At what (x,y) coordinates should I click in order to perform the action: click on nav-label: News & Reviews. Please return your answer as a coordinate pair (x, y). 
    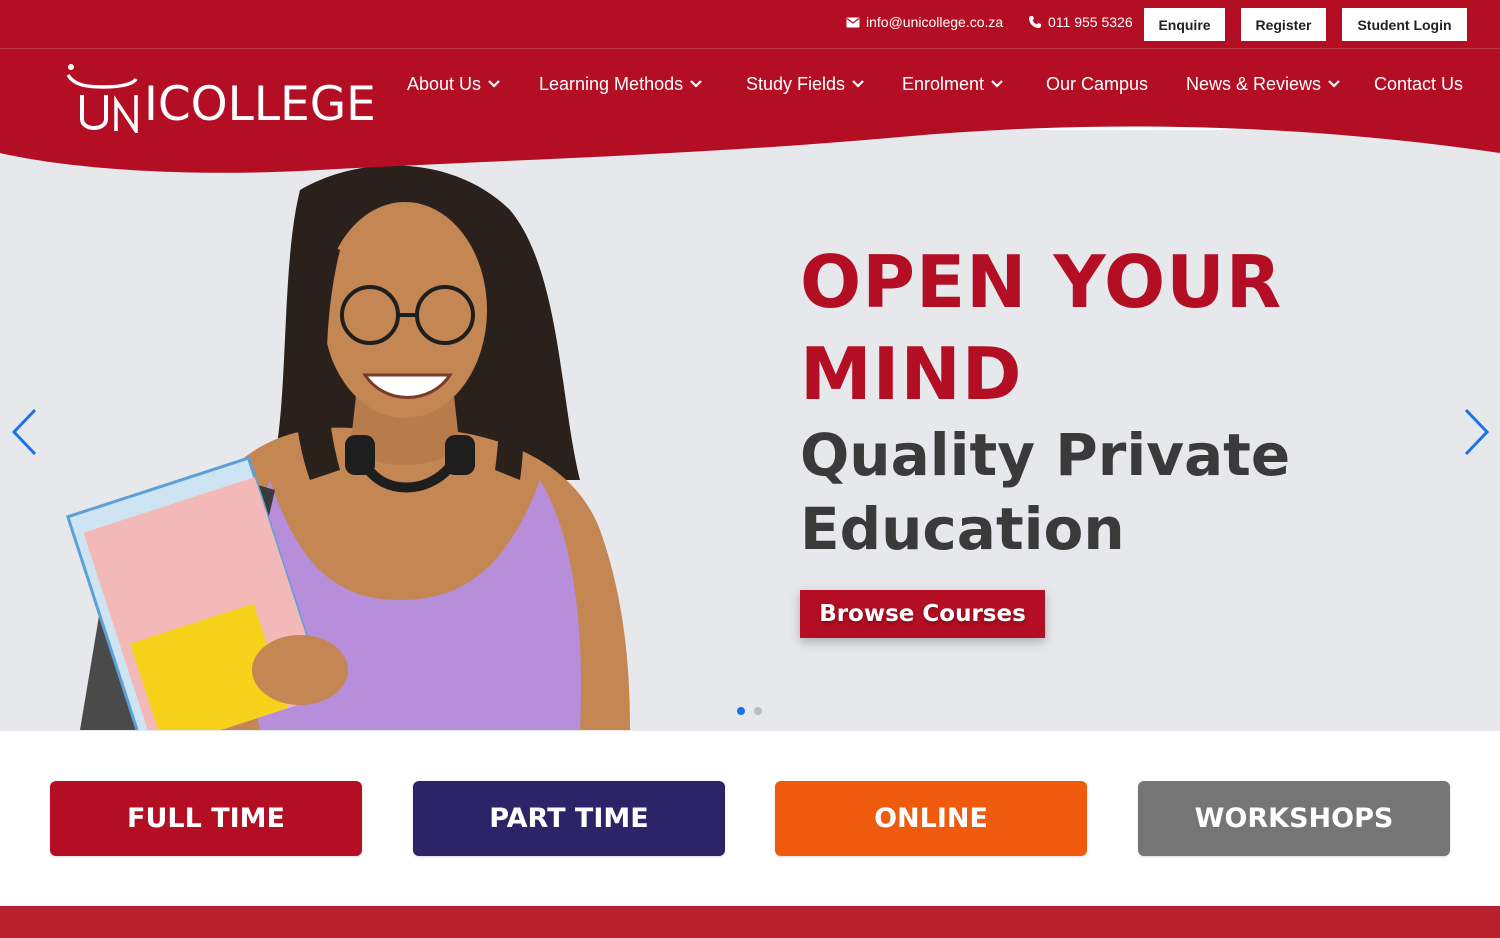
    Looking at the image, I should click on (1254, 83).